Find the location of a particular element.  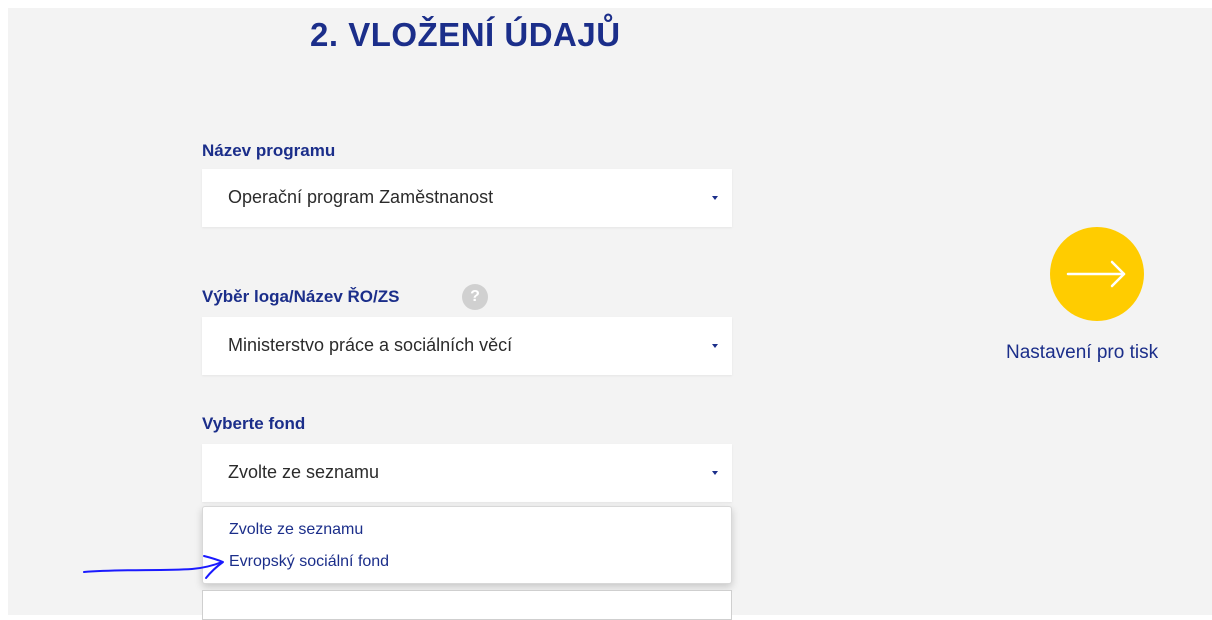

program-select: Operační program Zaměstnanost is located at coordinates (467, 198).